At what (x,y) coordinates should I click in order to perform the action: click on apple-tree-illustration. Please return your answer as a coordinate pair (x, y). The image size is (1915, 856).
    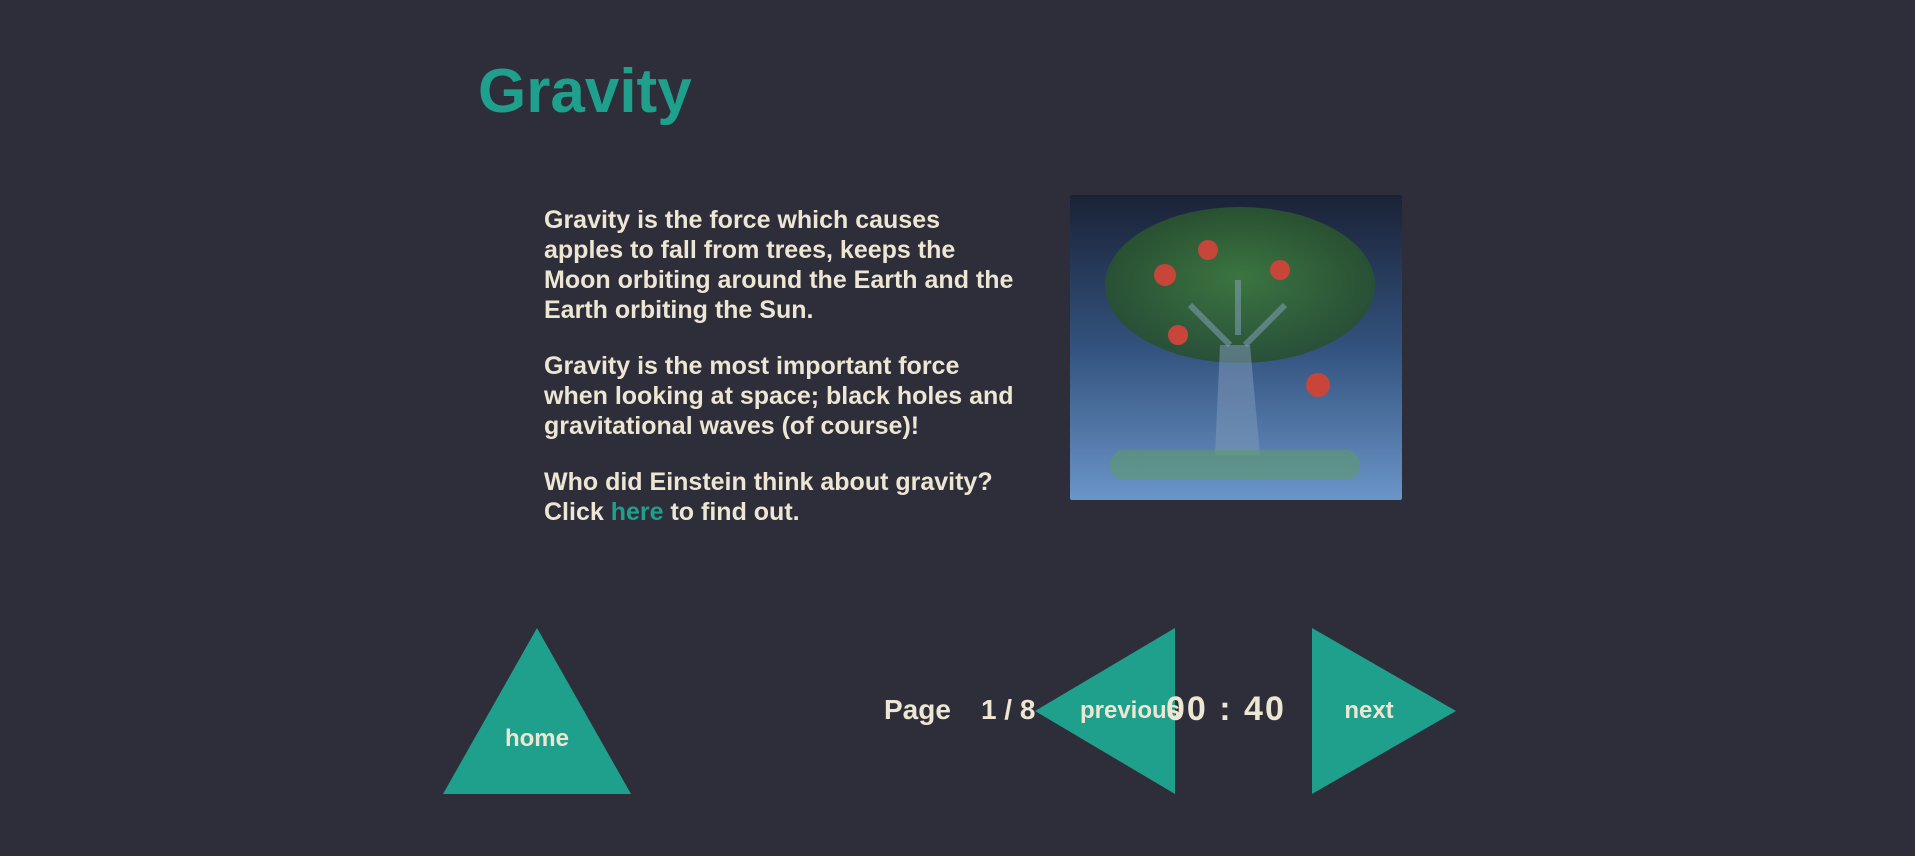
    Looking at the image, I should click on (1236, 347).